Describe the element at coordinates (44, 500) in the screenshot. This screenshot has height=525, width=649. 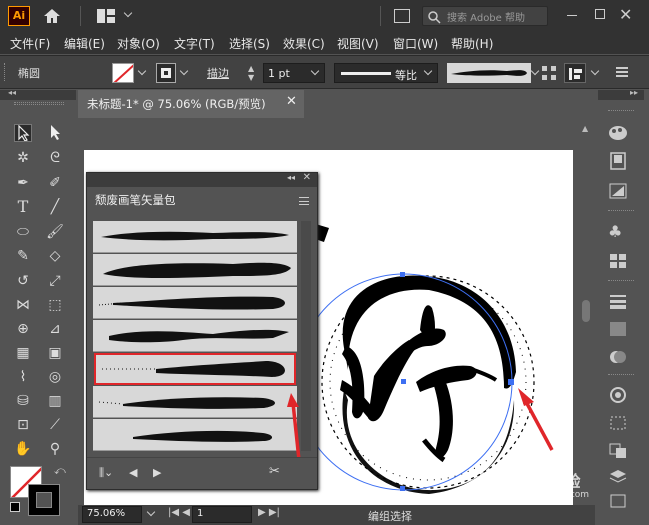
I see `stroke-color-swatch` at that location.